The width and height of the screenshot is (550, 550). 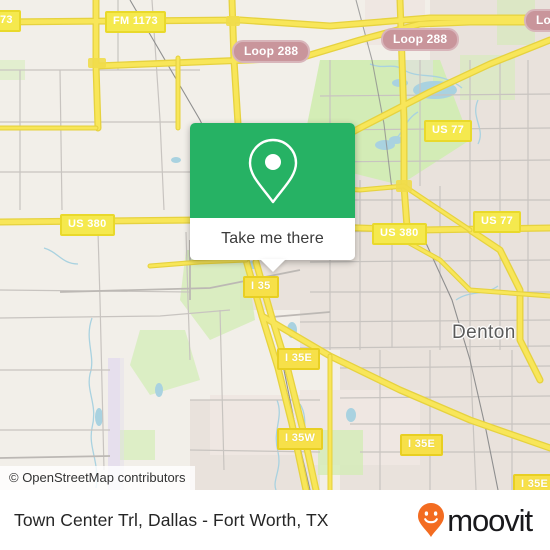 I want to click on moovit-wordmark: moovit, so click(x=490, y=520).